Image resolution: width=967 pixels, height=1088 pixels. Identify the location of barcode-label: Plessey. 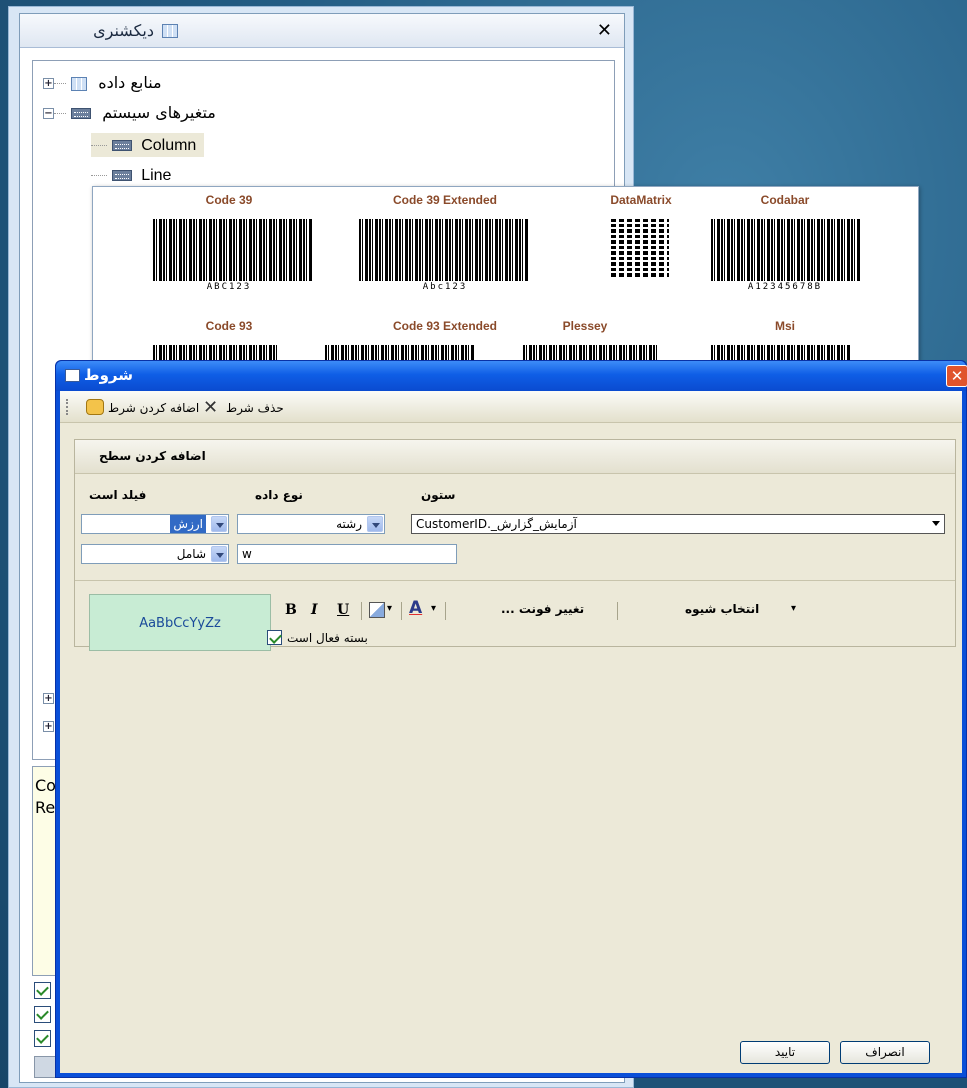
(585, 326).